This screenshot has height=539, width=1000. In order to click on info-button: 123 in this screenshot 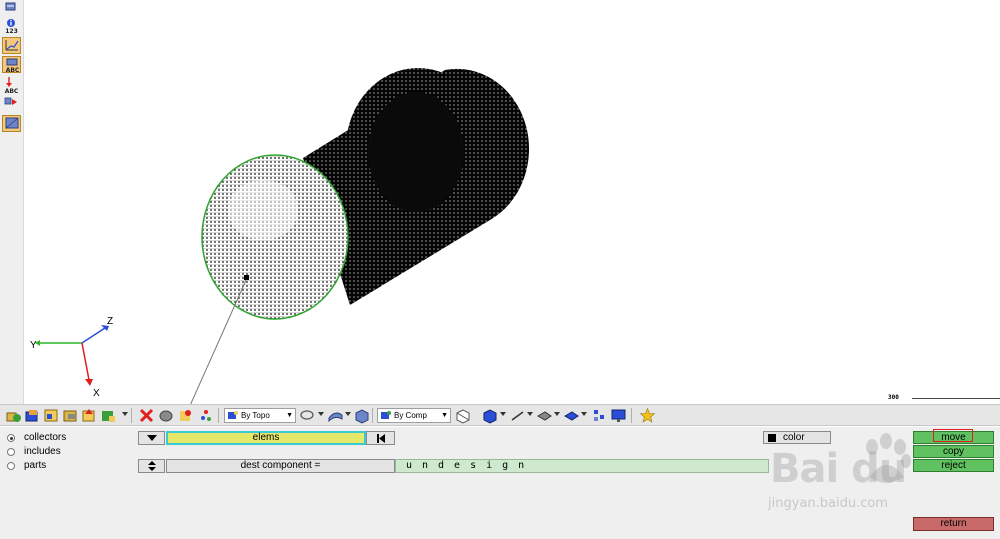, I will do `click(11, 25)`.